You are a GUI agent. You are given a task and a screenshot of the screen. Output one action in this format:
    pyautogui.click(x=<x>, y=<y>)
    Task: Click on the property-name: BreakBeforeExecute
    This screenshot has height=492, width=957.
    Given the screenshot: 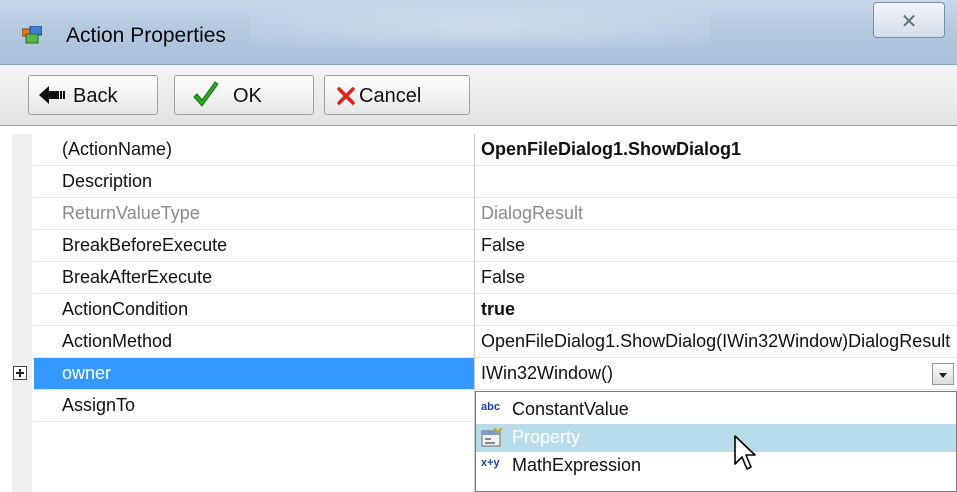 What is the action you would take?
    pyautogui.click(x=145, y=245)
    